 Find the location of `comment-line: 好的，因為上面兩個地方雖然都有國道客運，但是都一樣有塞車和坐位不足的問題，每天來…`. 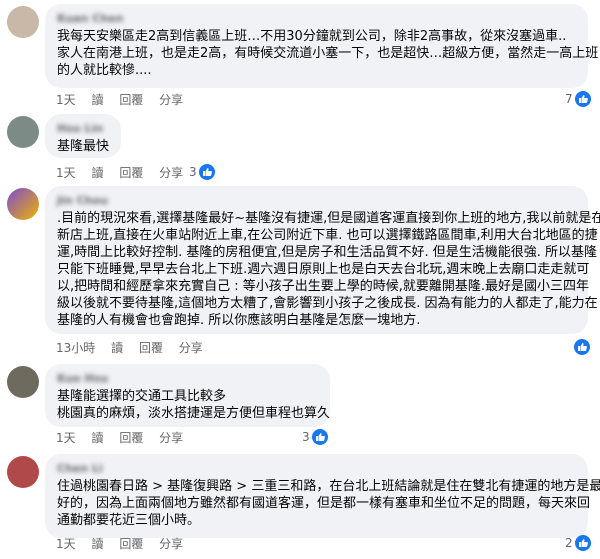

comment-line: 好的，因為上面兩個地方雖然都有國道客運，但是都一樣有塞車和坐位不足的問題，每天來… is located at coordinates (324, 503).